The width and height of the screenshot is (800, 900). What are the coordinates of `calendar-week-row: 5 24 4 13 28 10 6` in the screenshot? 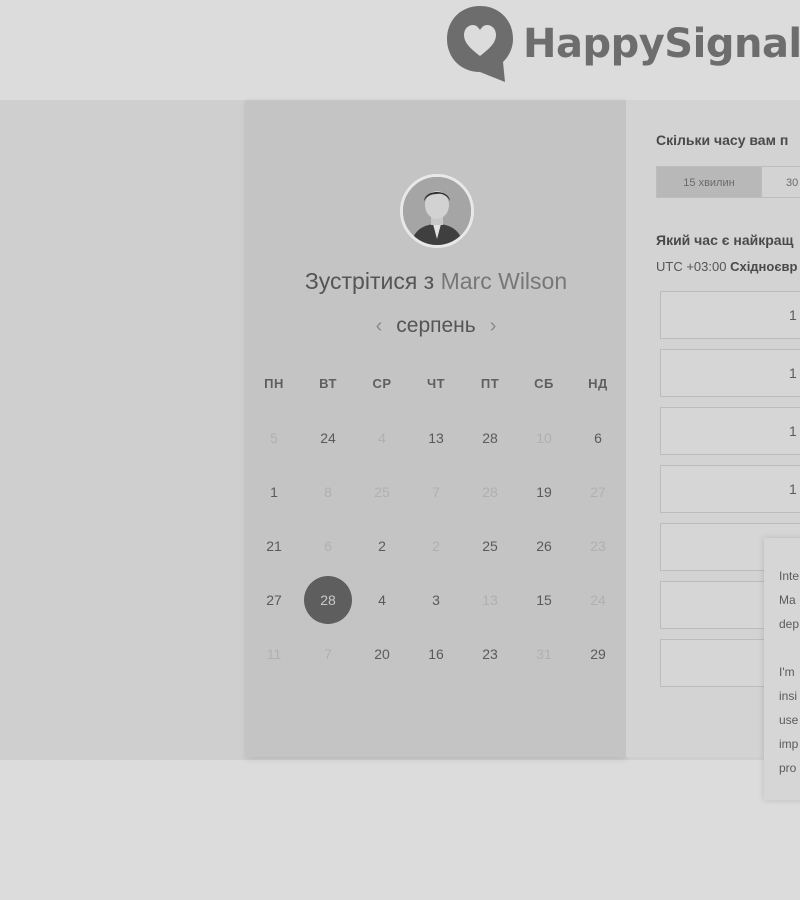 It's located at (436, 445).